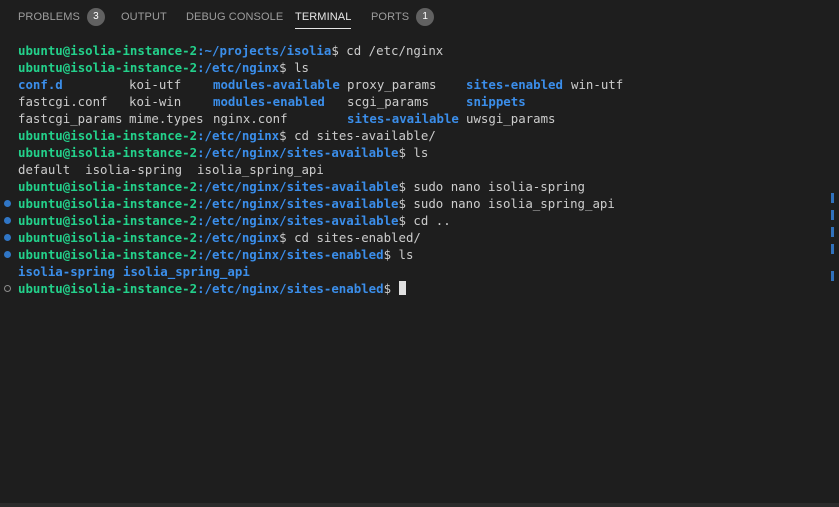 This screenshot has height=507, width=839. I want to click on tab-terminal: TERMINAL, so click(323, 17).